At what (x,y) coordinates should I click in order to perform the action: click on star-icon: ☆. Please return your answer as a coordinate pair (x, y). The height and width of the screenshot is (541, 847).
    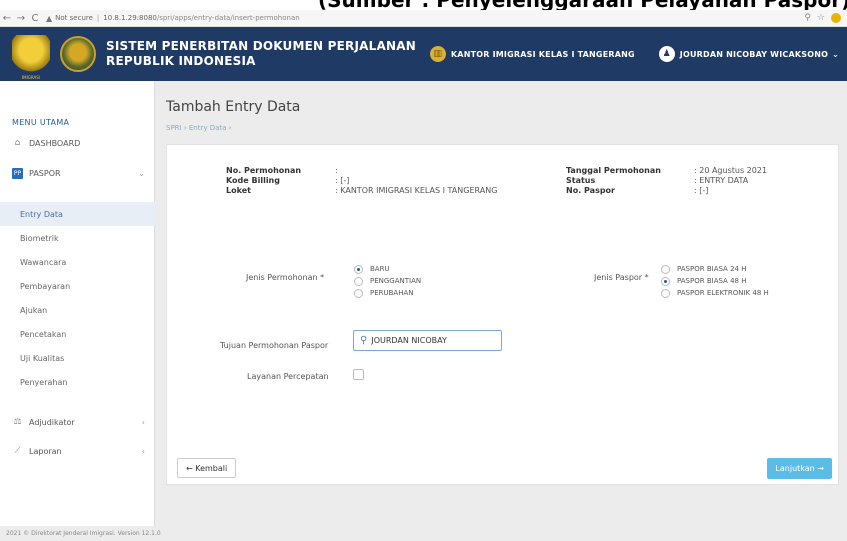
    Looking at the image, I should click on (821, 18).